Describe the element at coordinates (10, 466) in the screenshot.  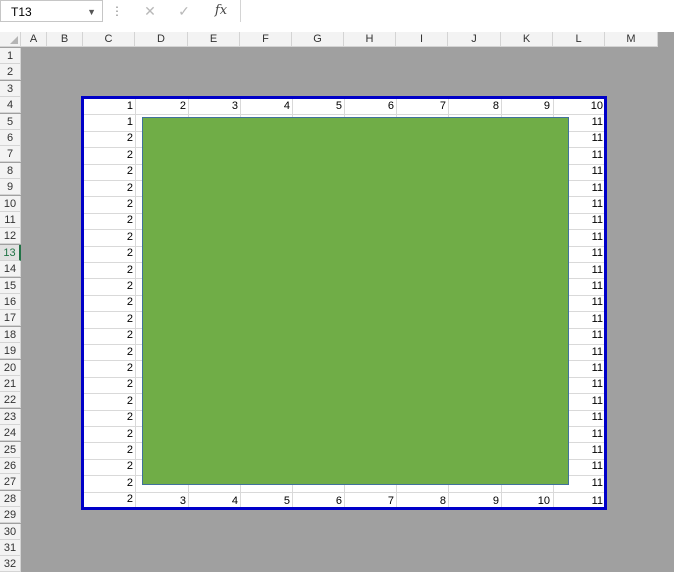
I see `row-header-26: 26` at that location.